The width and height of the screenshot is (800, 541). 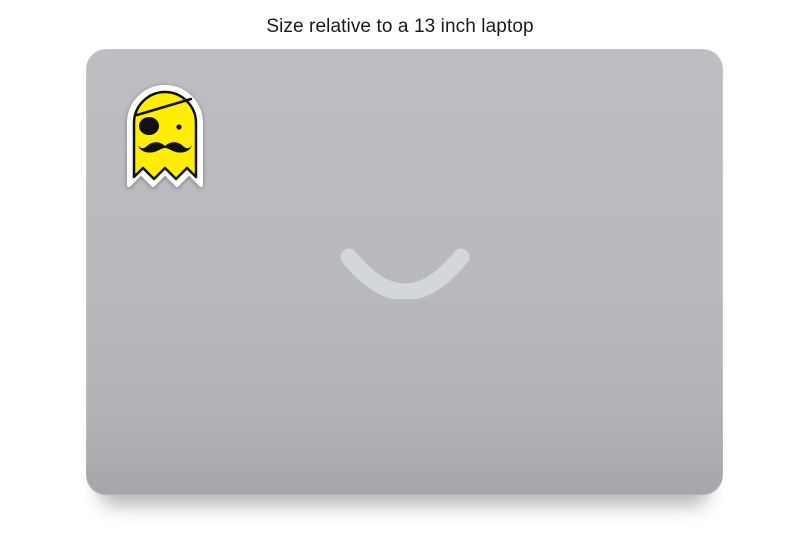 What do you see at coordinates (404, 450) in the screenshot?
I see `laptop-shading` at bounding box center [404, 450].